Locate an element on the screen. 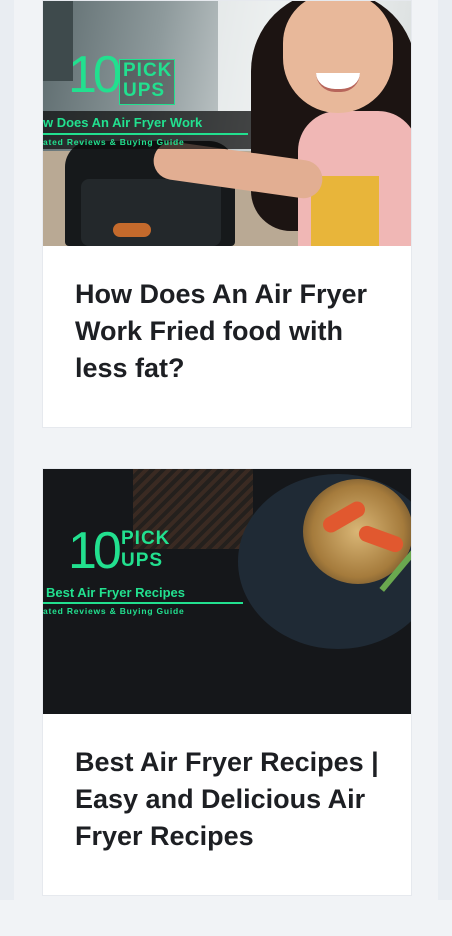 This screenshot has width=452, height=936. page-margin-right is located at coordinates (445, 450).